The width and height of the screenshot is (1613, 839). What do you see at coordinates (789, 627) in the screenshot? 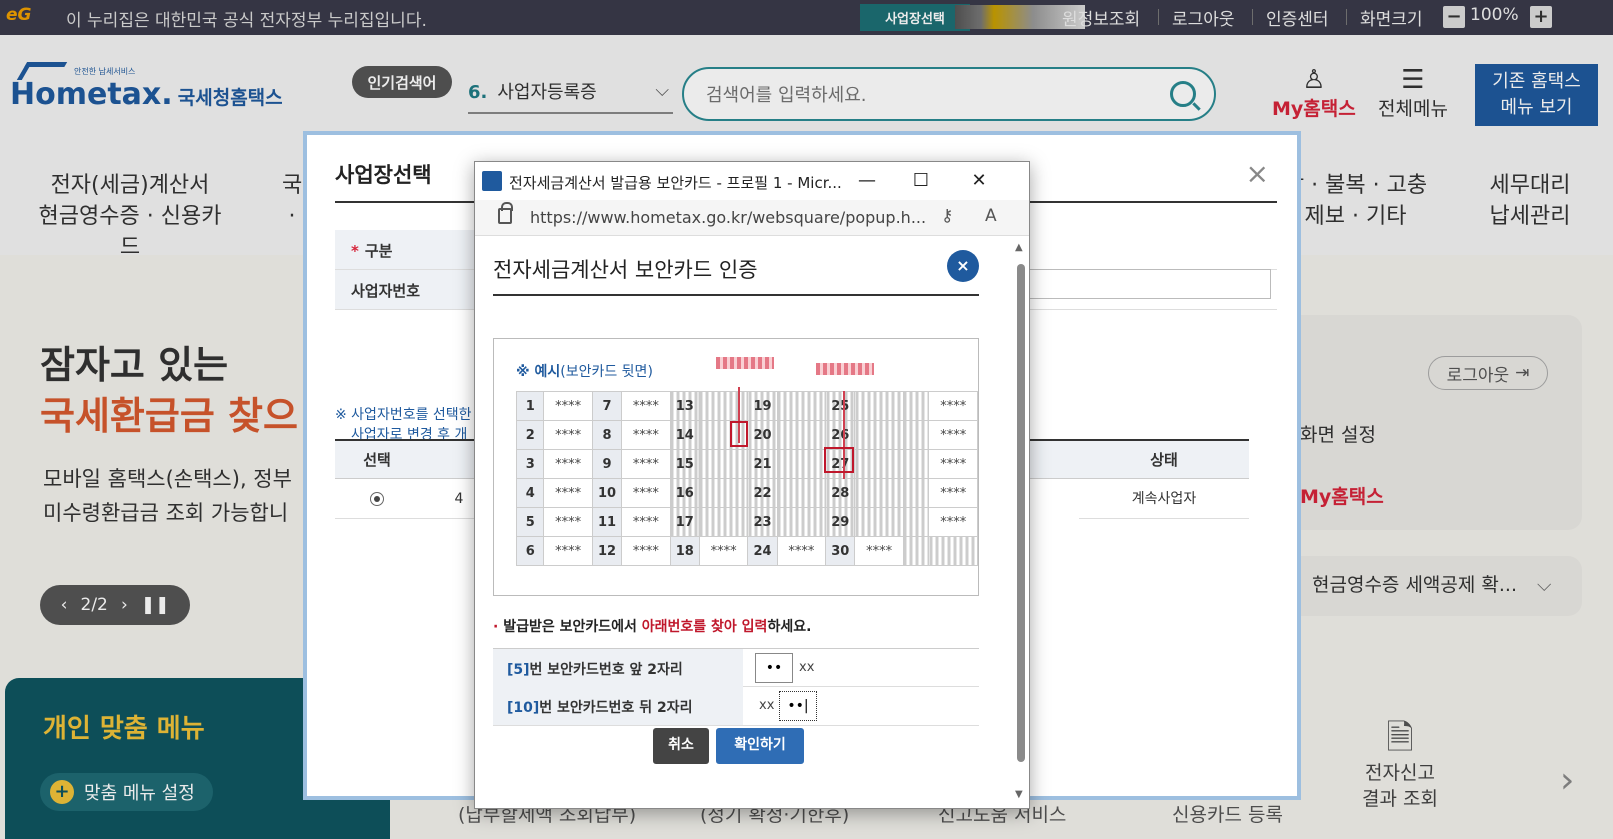
I see `instruction-suffix: 하세요.` at bounding box center [789, 627].